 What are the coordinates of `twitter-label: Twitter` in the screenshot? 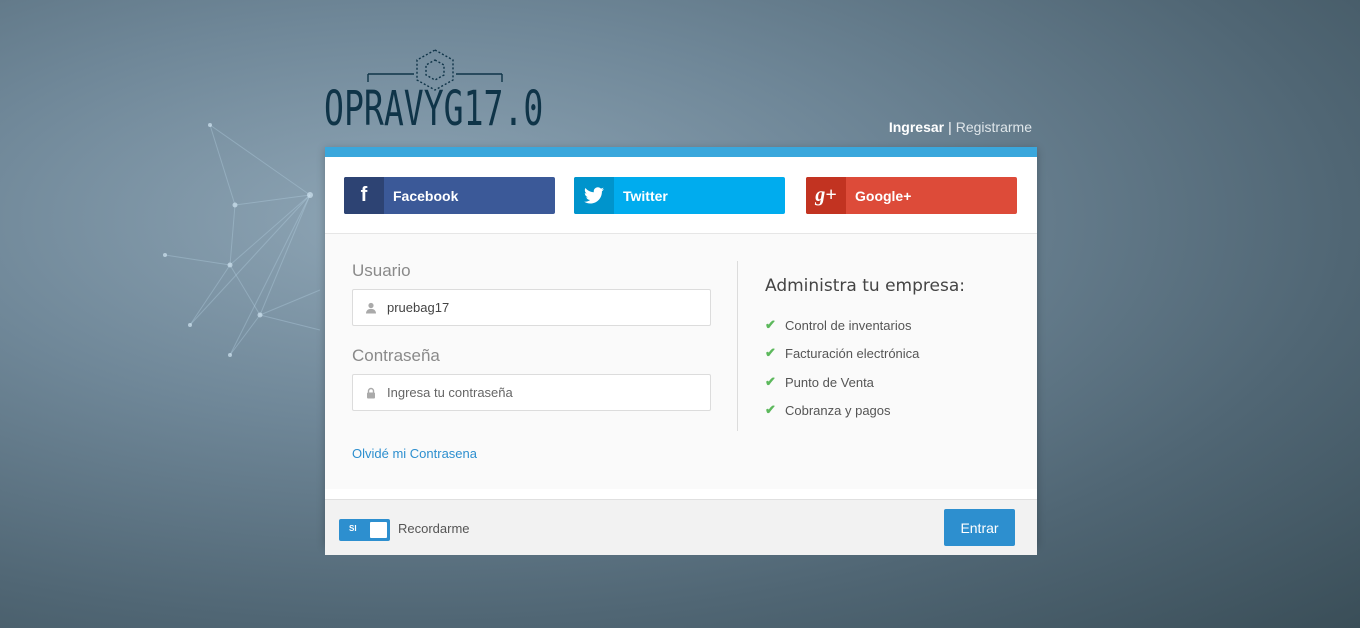 It's located at (645, 195).